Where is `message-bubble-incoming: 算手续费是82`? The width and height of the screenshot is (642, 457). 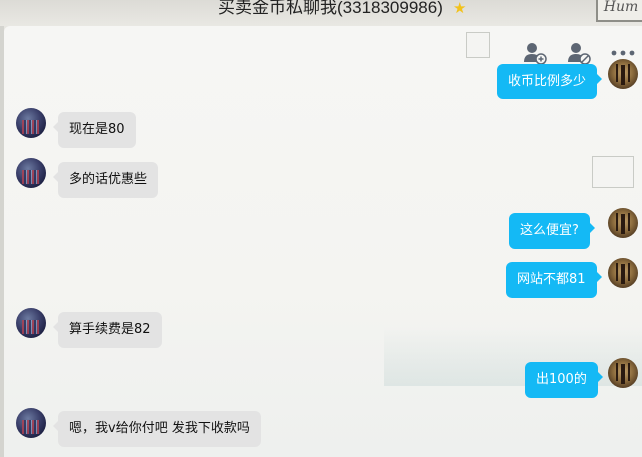
message-bubble-incoming: 算手续费是82 is located at coordinates (107, 330).